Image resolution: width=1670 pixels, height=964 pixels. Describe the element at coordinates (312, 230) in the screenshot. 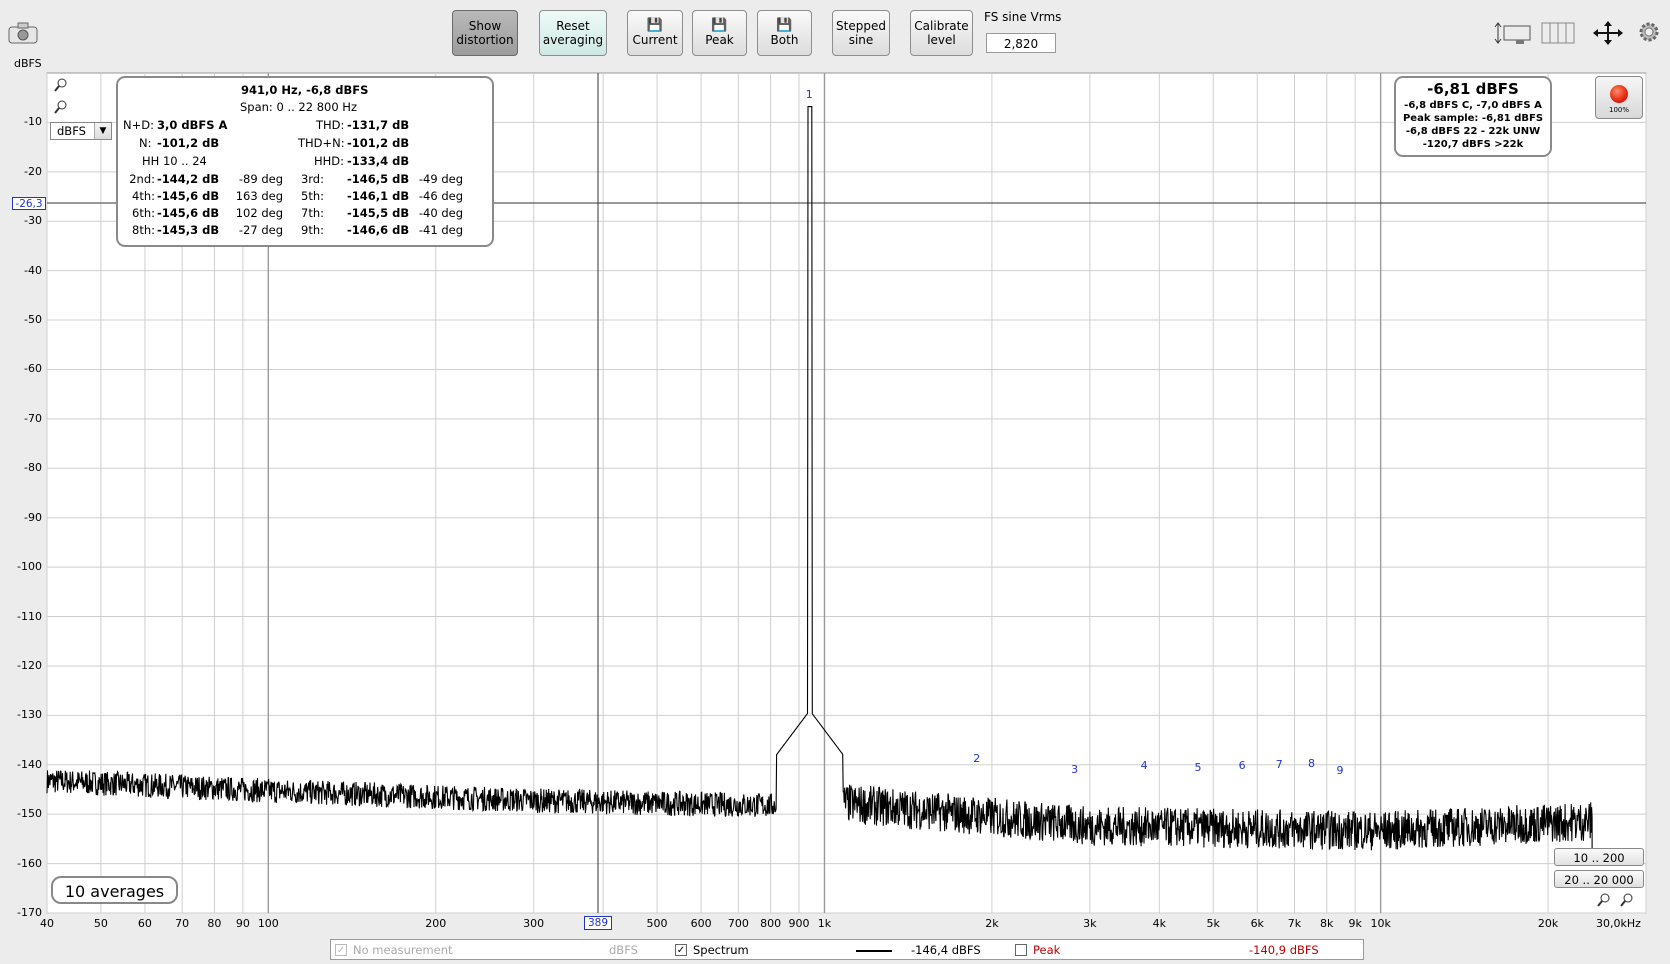

I see `harmonic-l2: 9th:` at that location.